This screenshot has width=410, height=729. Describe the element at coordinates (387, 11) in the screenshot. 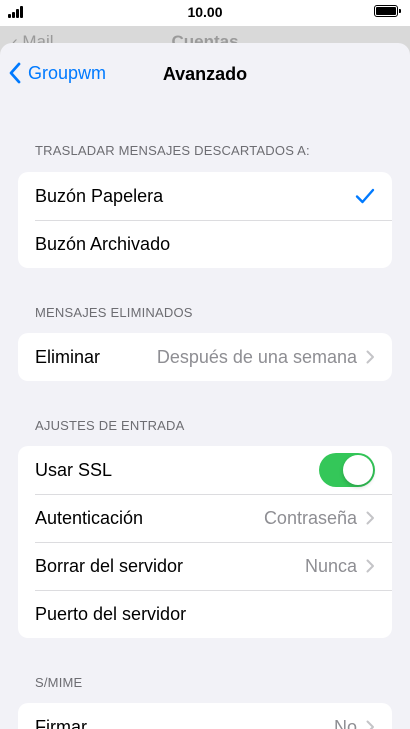

I see `battery-icon` at that location.